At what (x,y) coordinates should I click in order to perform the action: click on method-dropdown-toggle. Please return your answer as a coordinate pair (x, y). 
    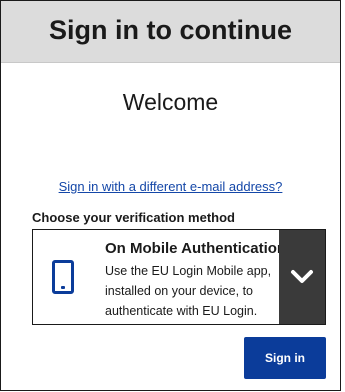
    Looking at the image, I should click on (302, 277).